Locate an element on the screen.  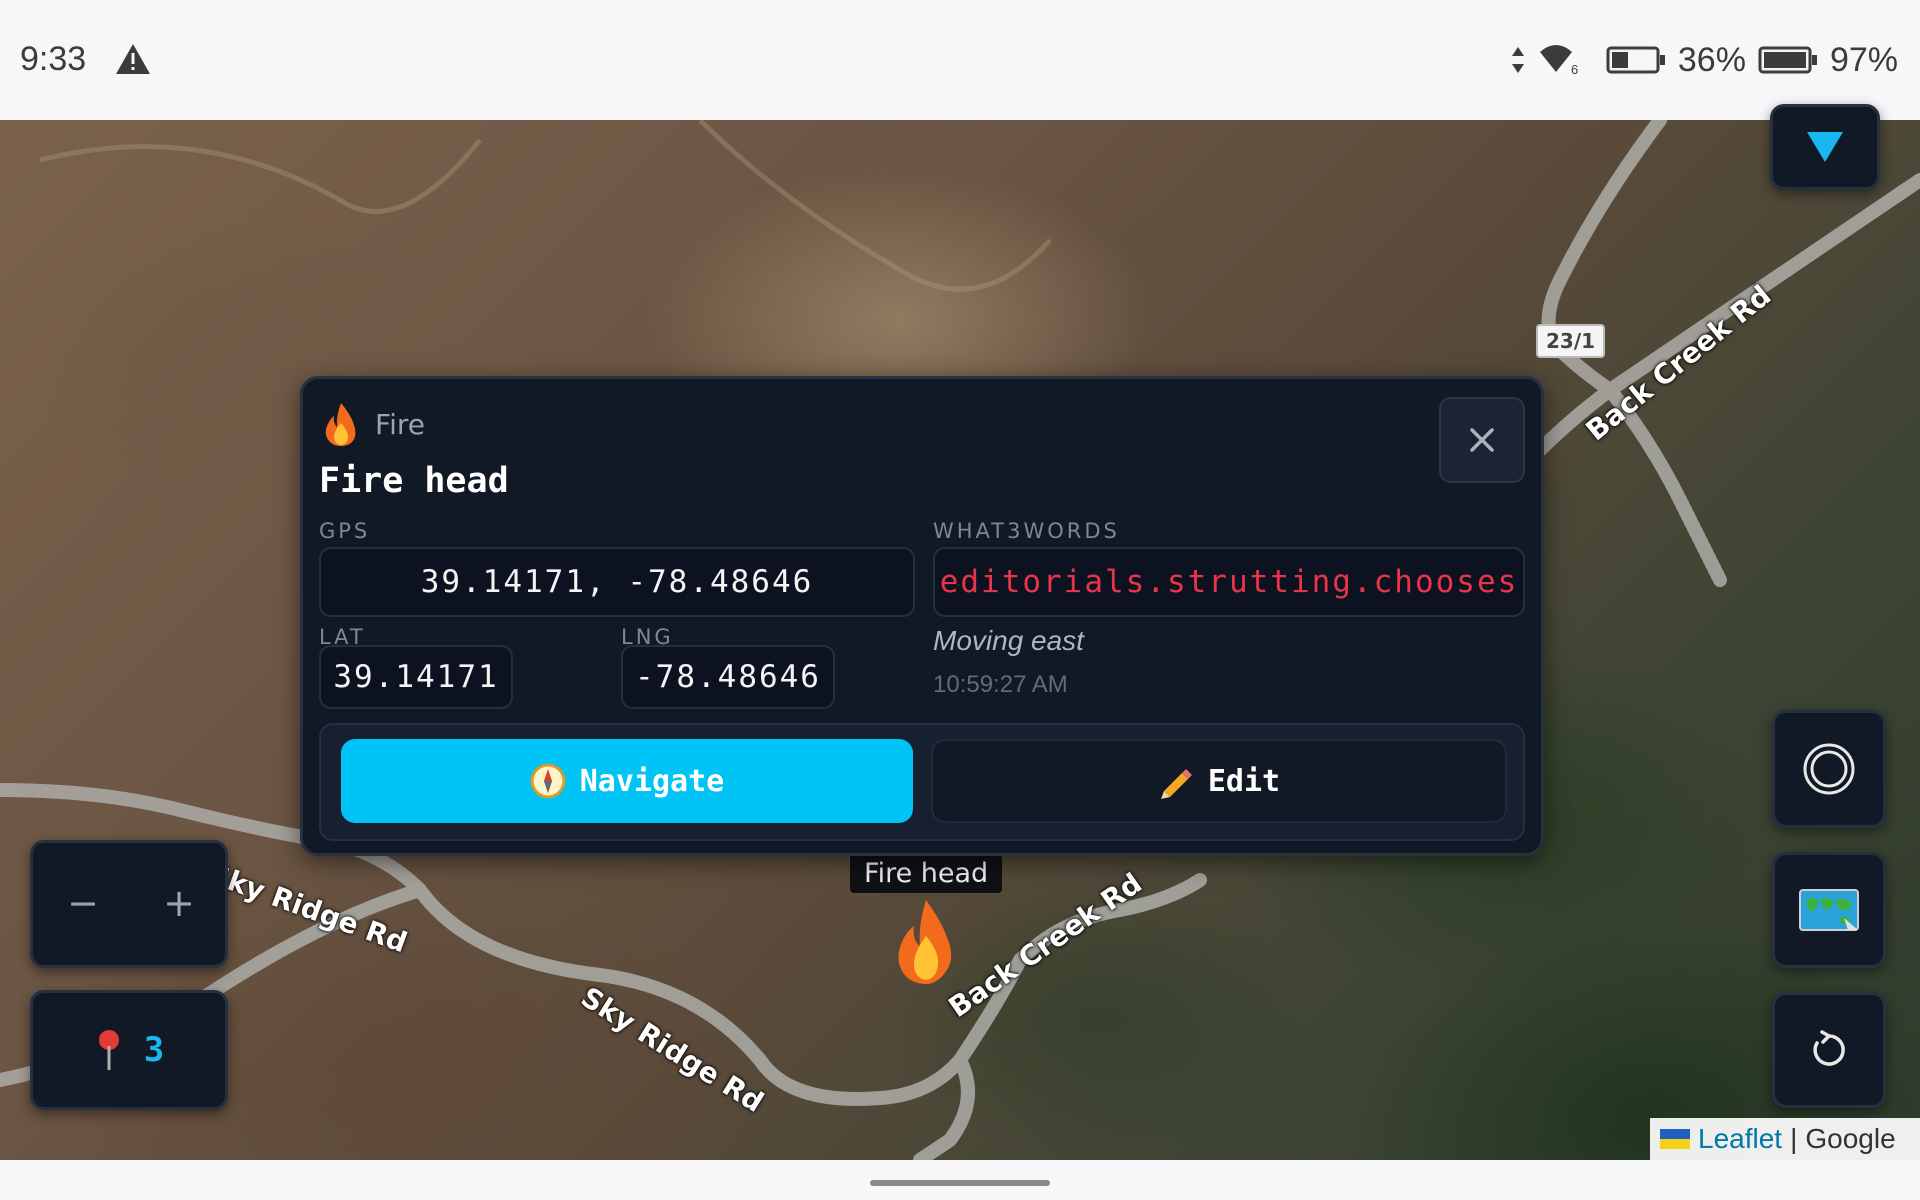
marker-count-button: 3 is located at coordinates (129, 1050).